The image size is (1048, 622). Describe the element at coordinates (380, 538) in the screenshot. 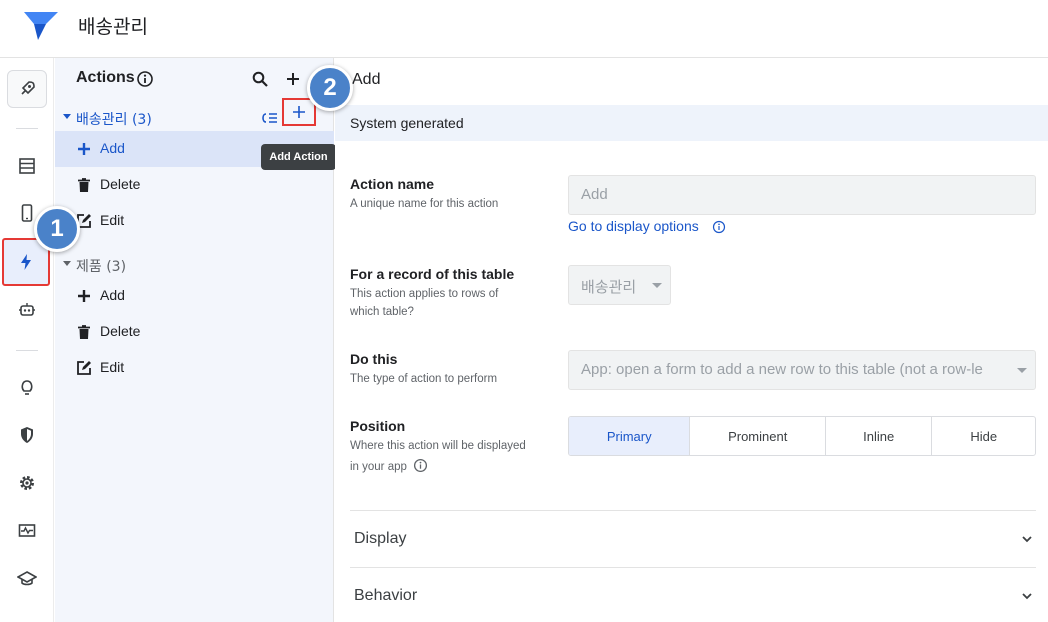

I see `section-title: Display` at that location.